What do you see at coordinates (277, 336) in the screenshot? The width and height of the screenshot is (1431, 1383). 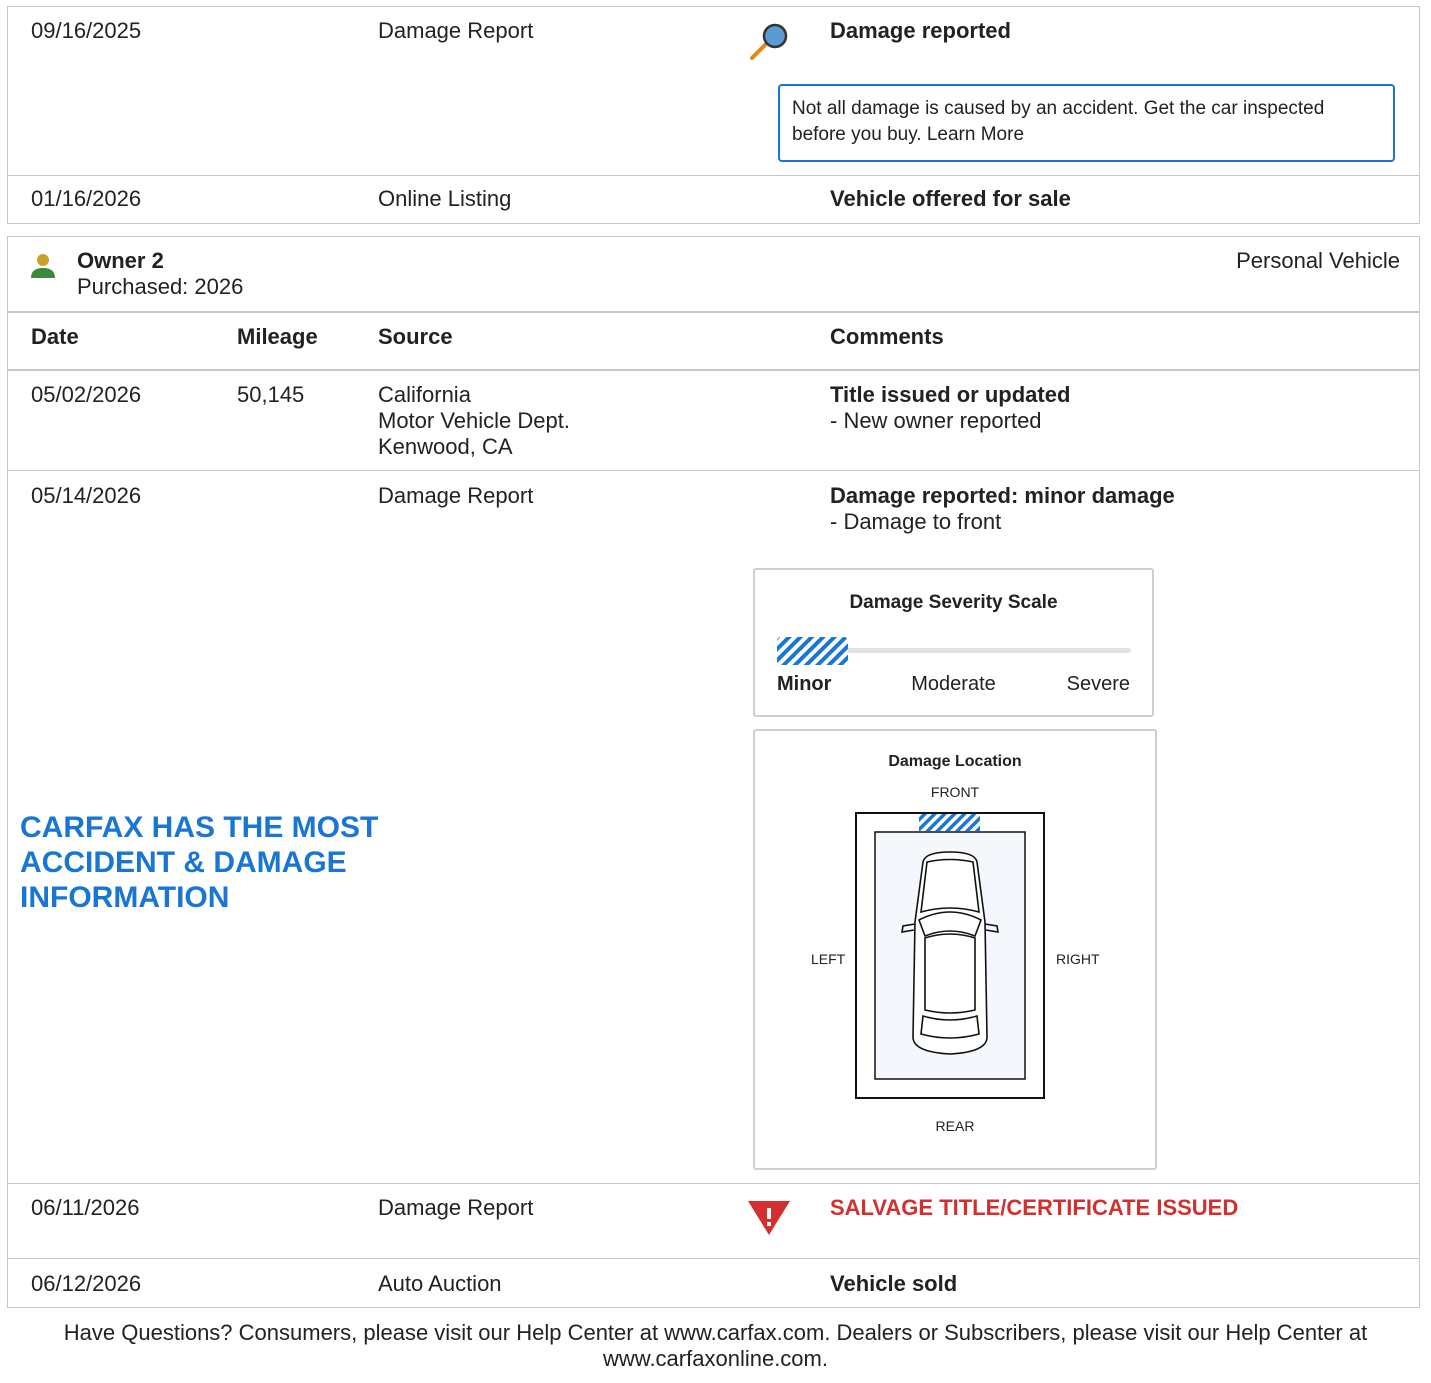 I see `column-header-mileage: Mileage` at bounding box center [277, 336].